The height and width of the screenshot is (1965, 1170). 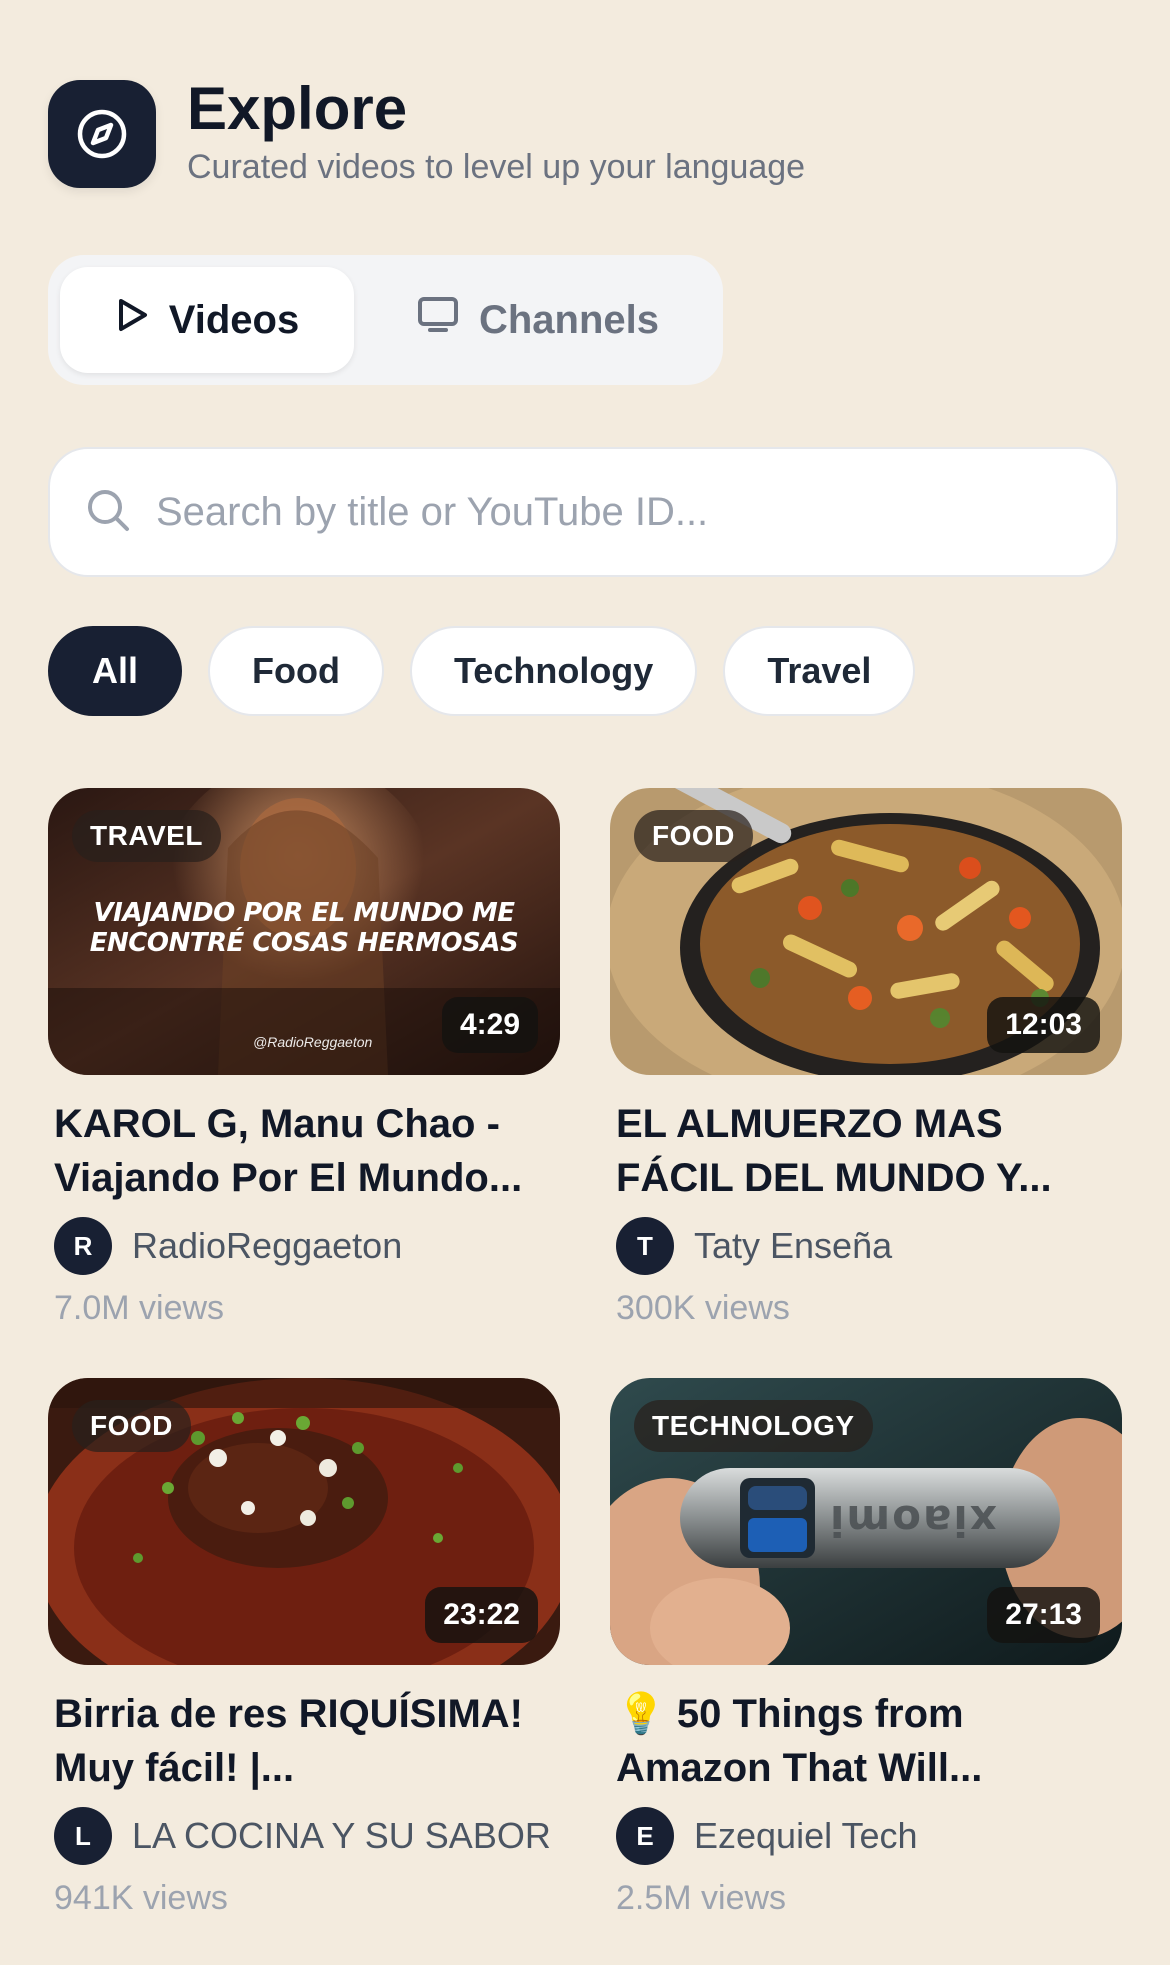 I want to click on tab-channels-label: Channels, so click(x=569, y=319).